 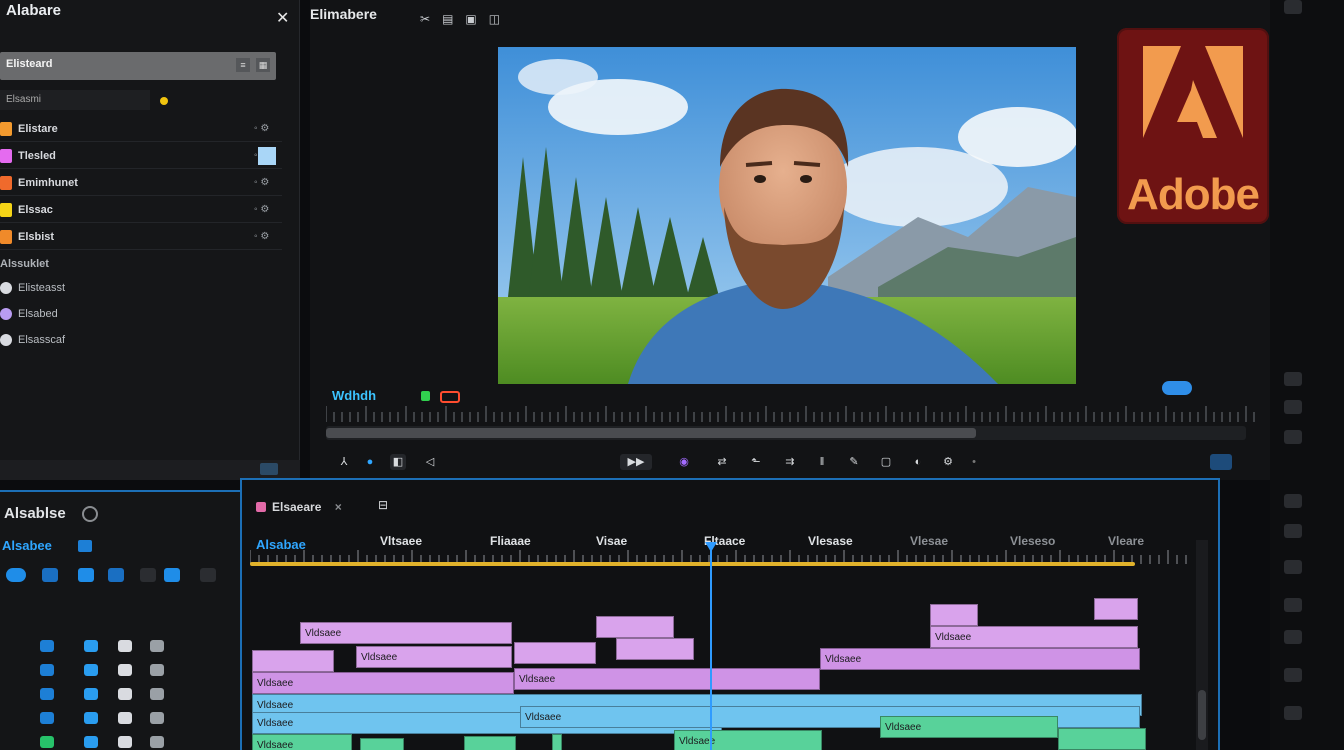 I want to click on bin-item: Tlesled◦ ⚙, so click(x=141, y=156).